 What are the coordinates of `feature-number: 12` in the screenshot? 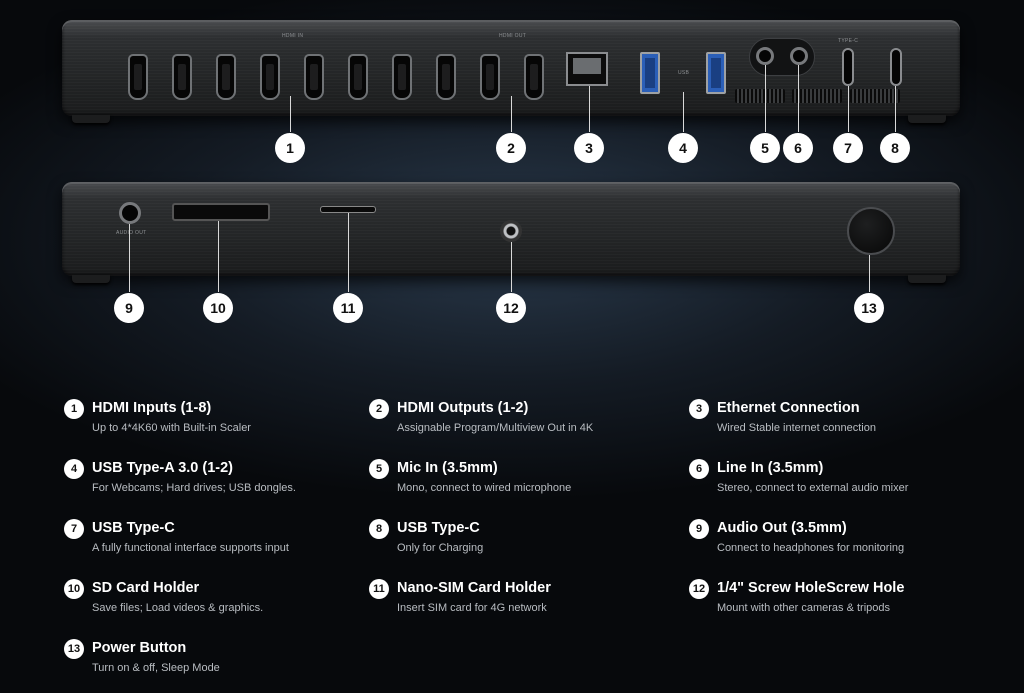 It's located at (699, 589).